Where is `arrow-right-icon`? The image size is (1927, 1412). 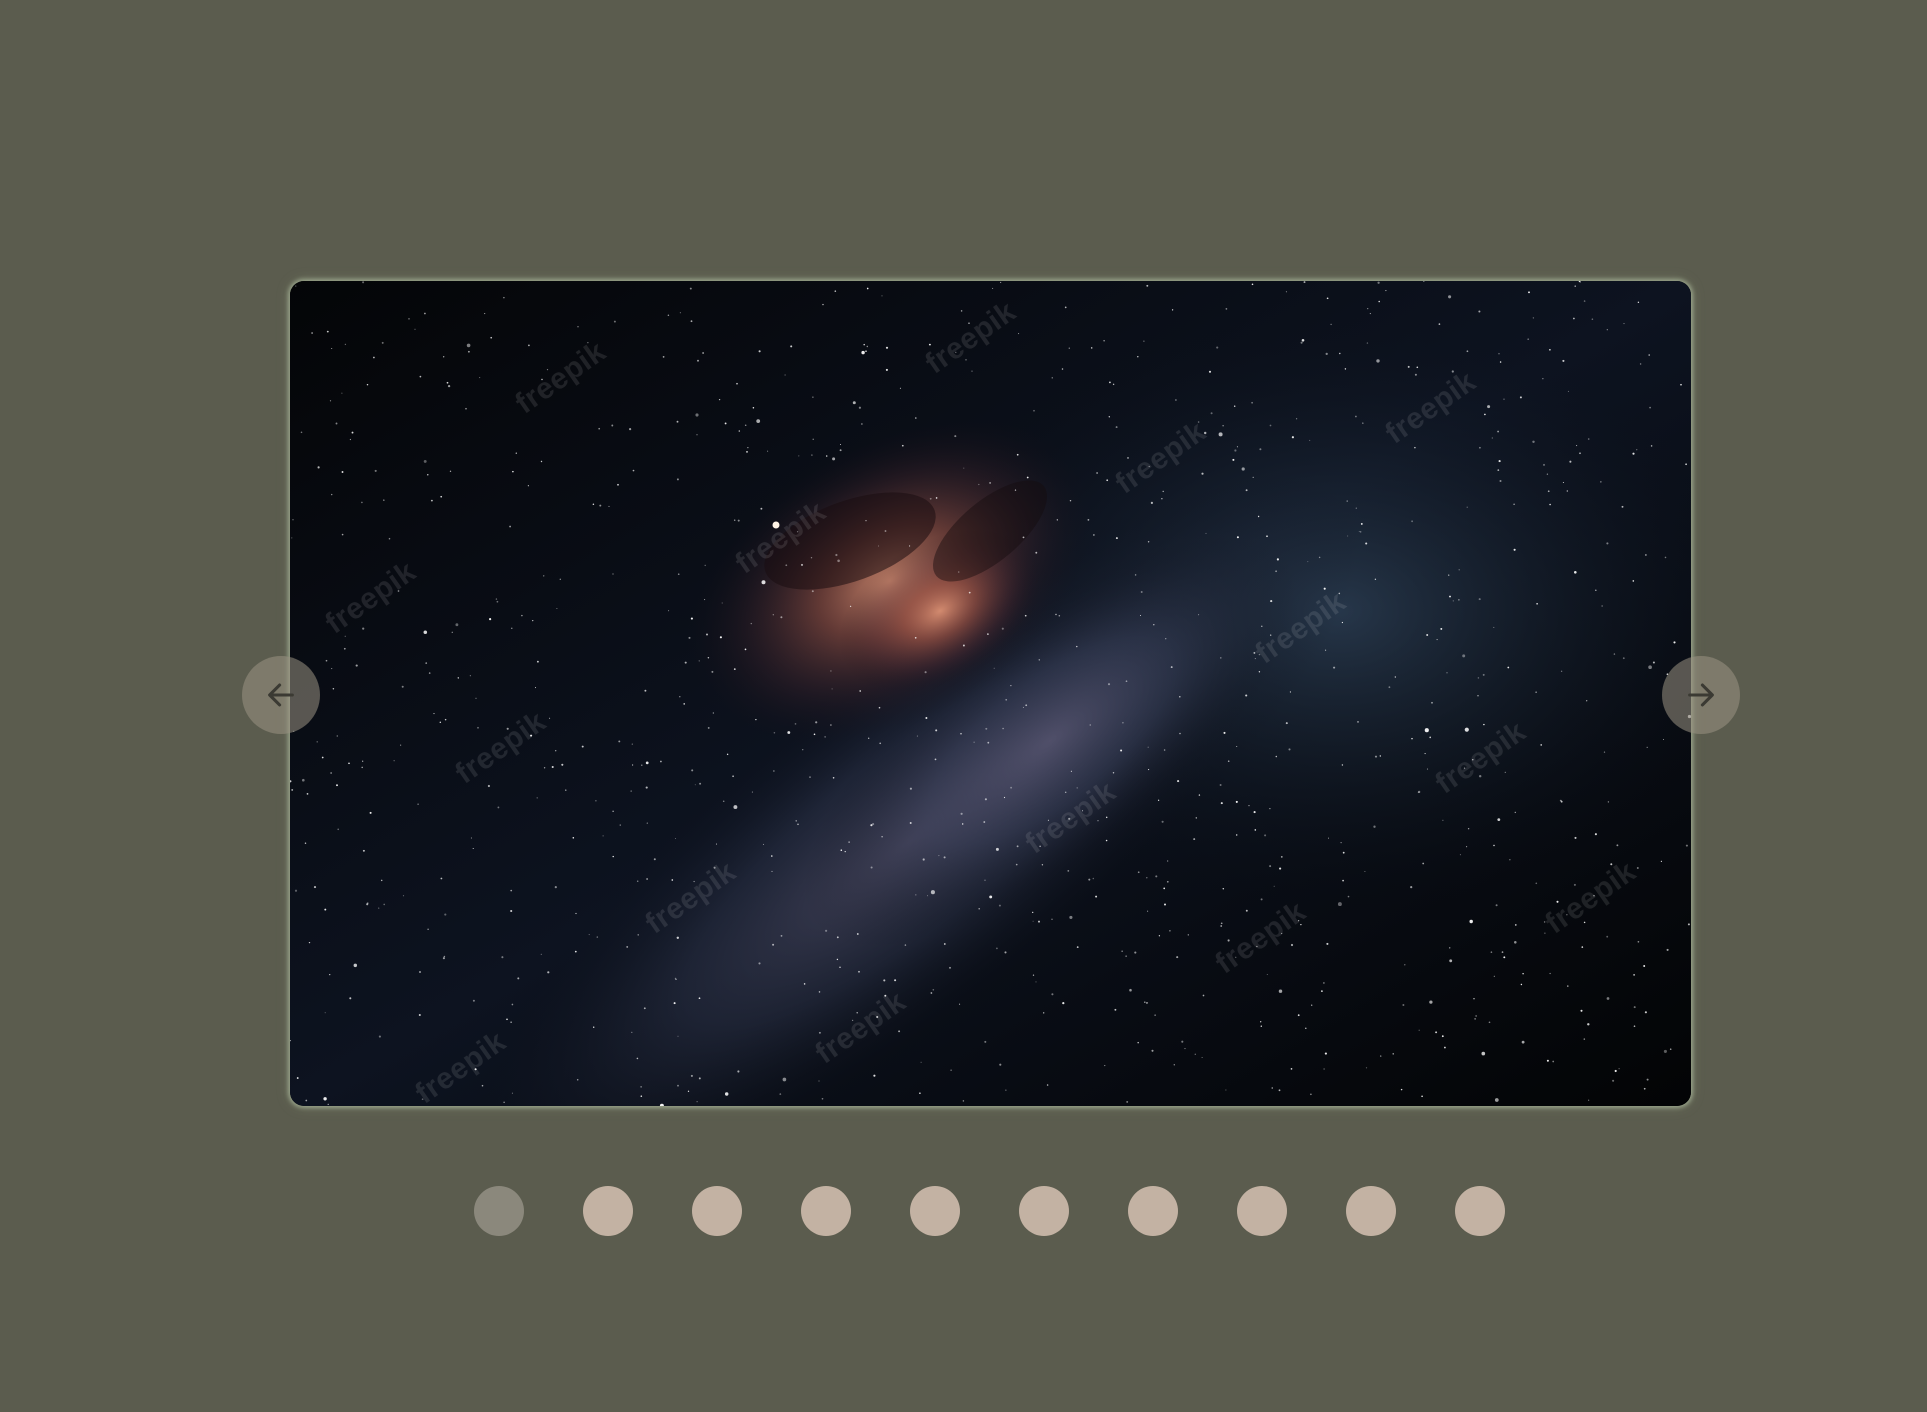
arrow-right-icon is located at coordinates (1701, 695).